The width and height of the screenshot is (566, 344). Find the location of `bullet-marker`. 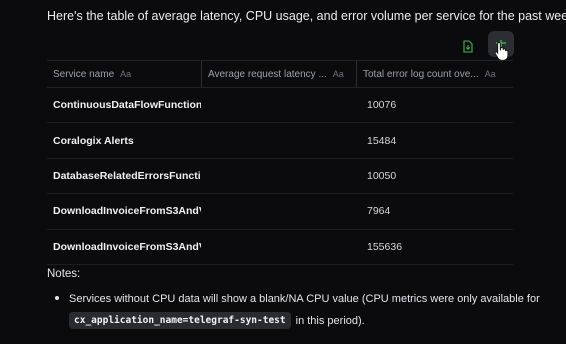

bullet-marker is located at coordinates (57, 298).